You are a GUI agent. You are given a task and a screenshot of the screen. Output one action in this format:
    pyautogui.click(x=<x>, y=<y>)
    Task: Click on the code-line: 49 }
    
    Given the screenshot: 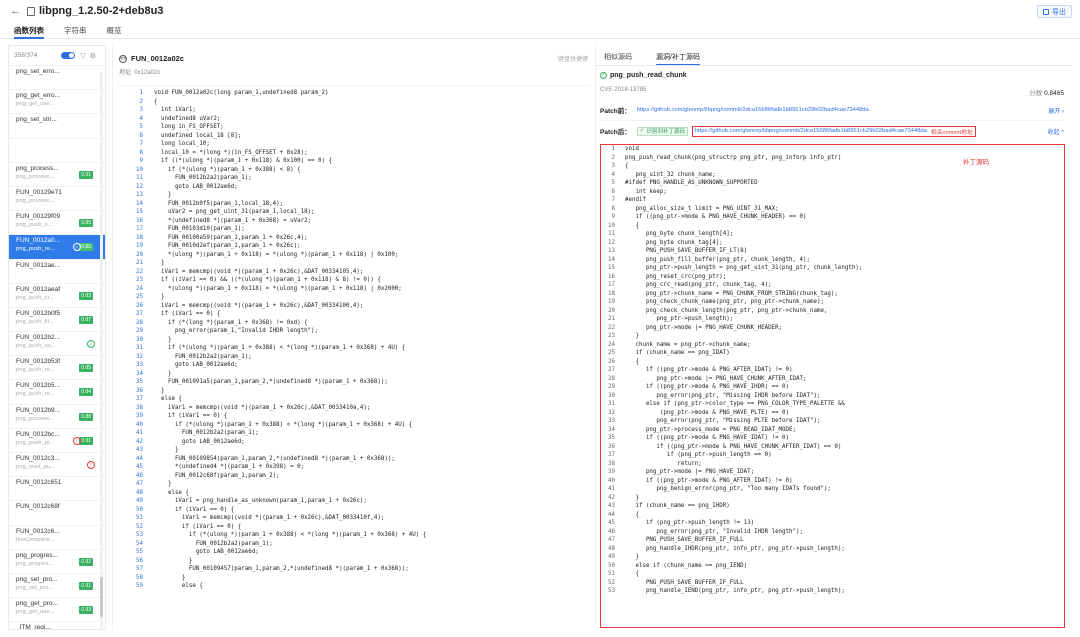 What is the action you would take?
    pyautogui.click(x=832, y=557)
    